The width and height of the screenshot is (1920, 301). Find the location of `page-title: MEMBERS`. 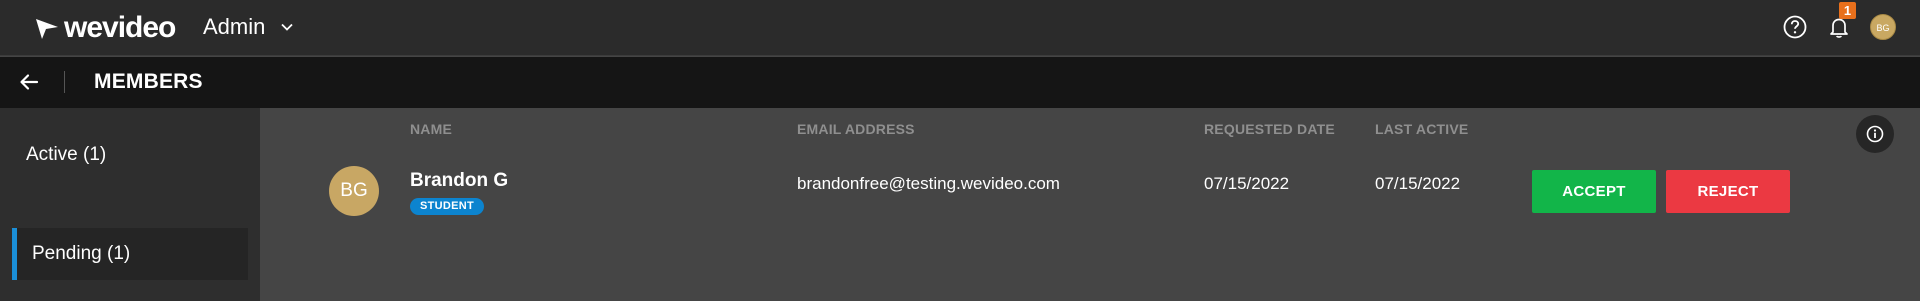

page-title: MEMBERS is located at coordinates (148, 81).